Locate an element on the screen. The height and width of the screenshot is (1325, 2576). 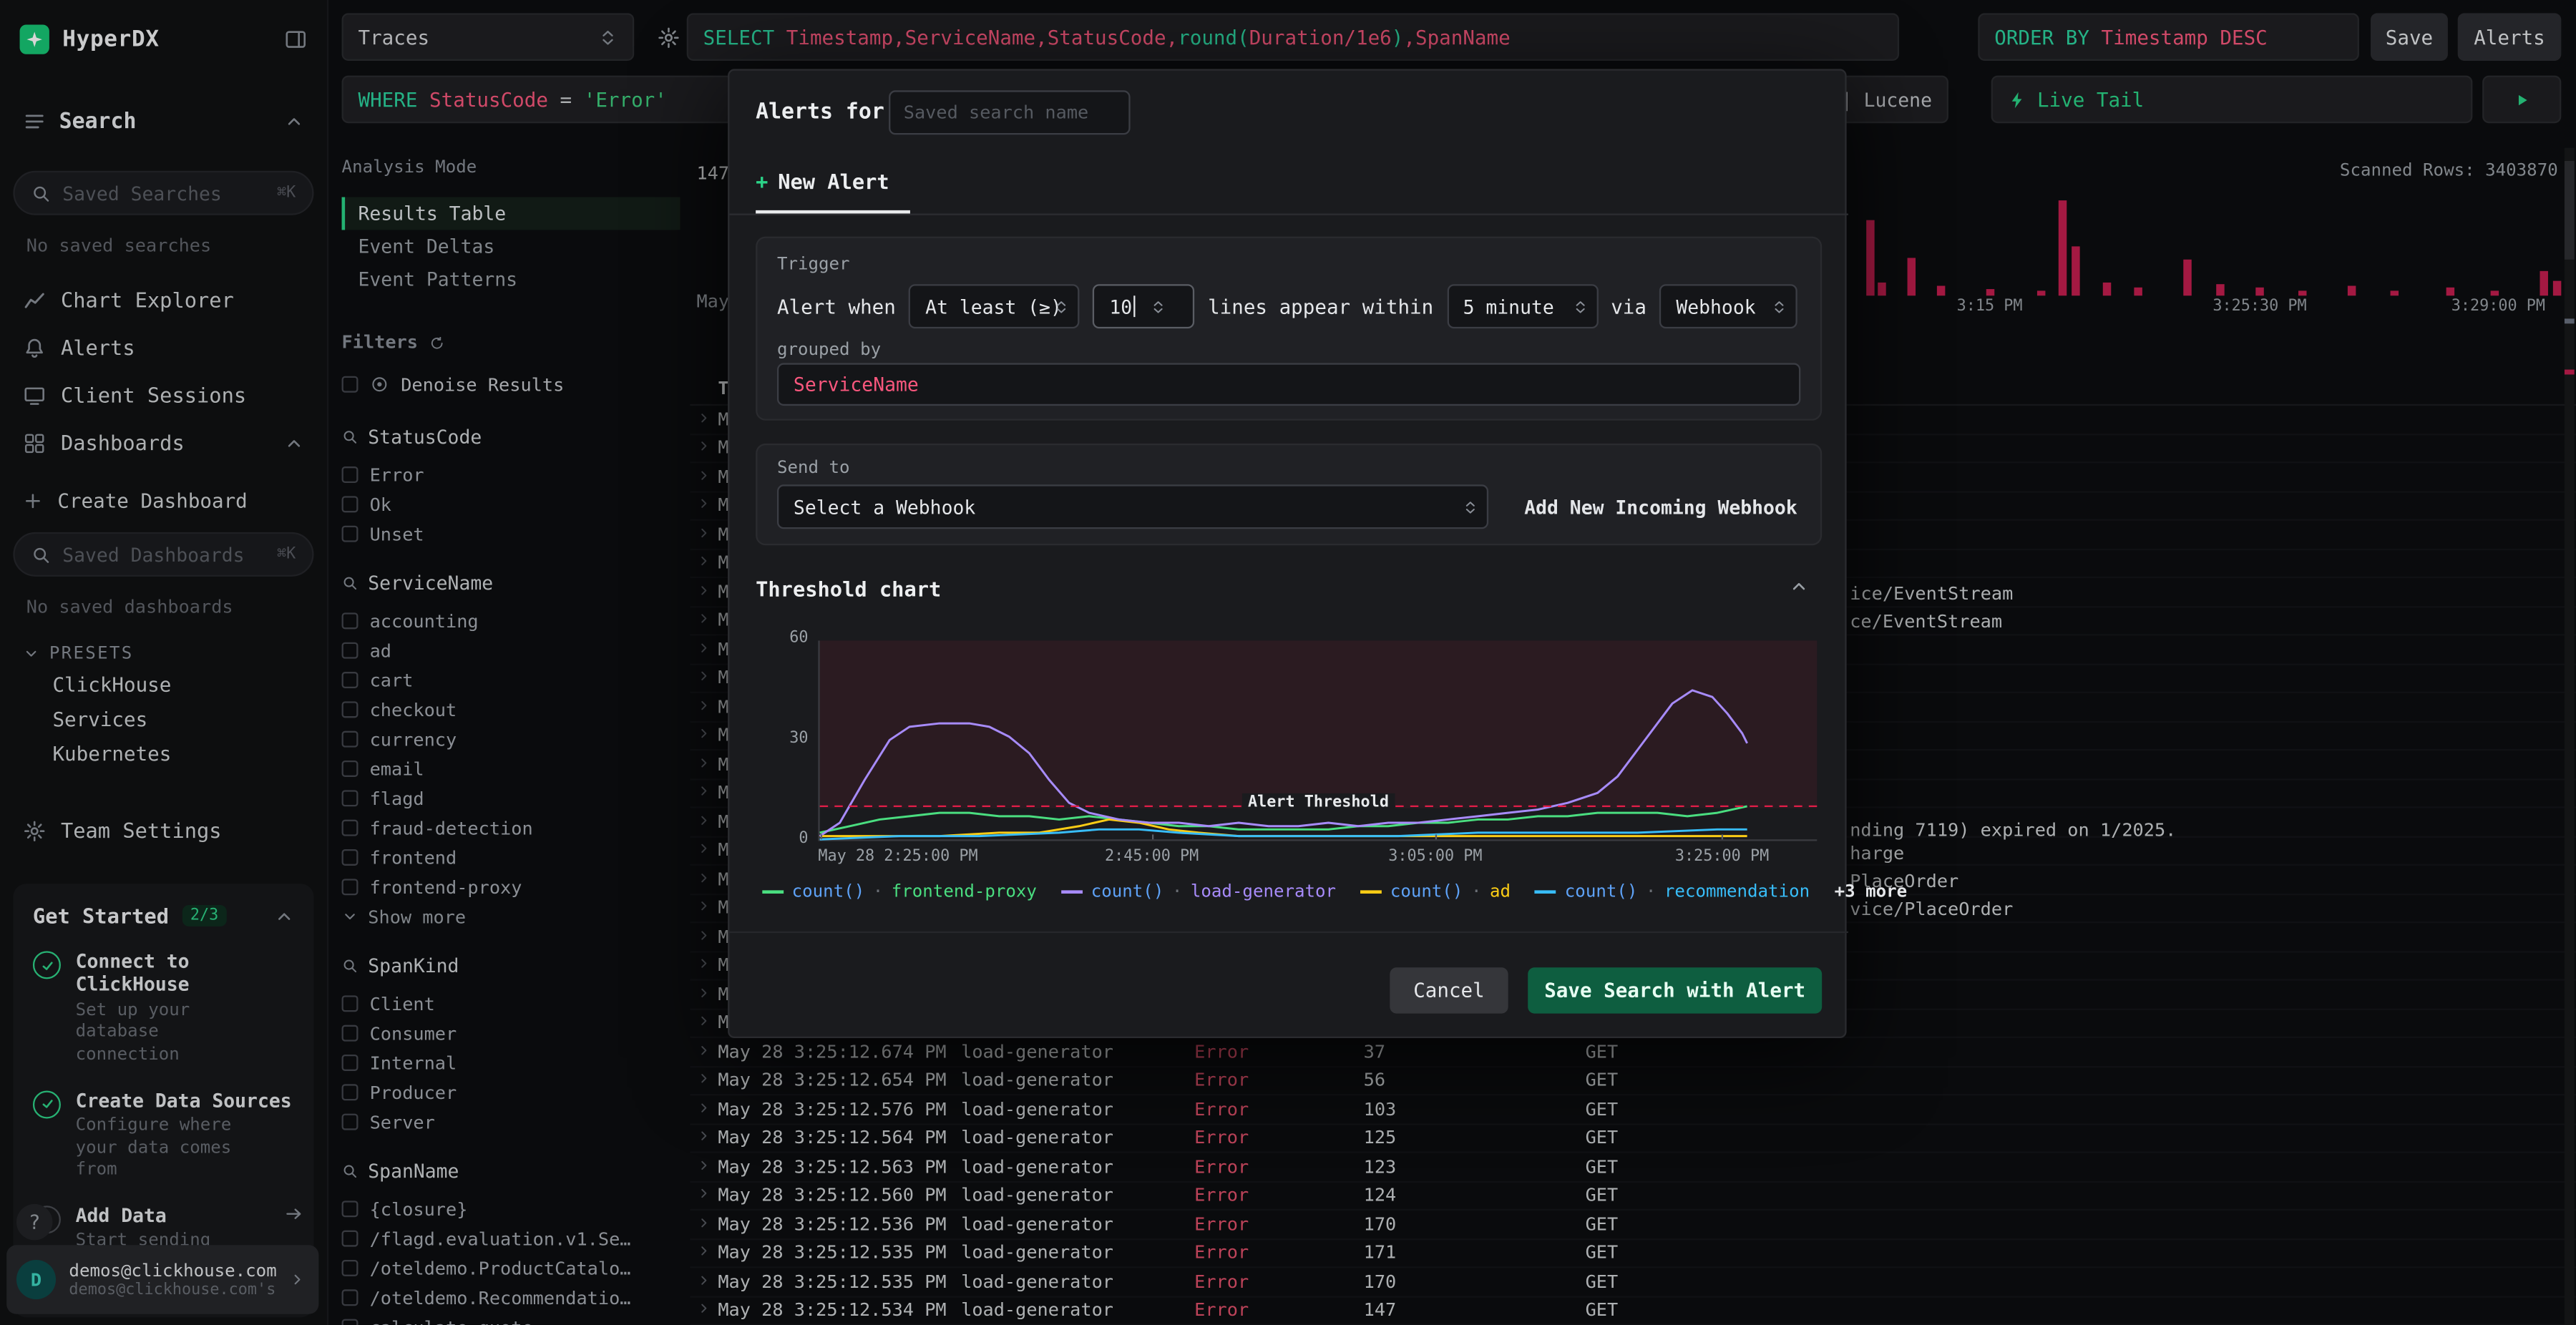
trigger-label: Trigger is located at coordinates (813, 264).